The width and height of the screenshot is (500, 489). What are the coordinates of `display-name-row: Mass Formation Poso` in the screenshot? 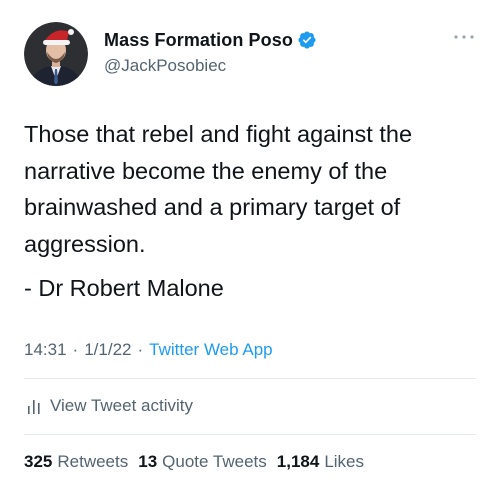 It's located at (210, 40).